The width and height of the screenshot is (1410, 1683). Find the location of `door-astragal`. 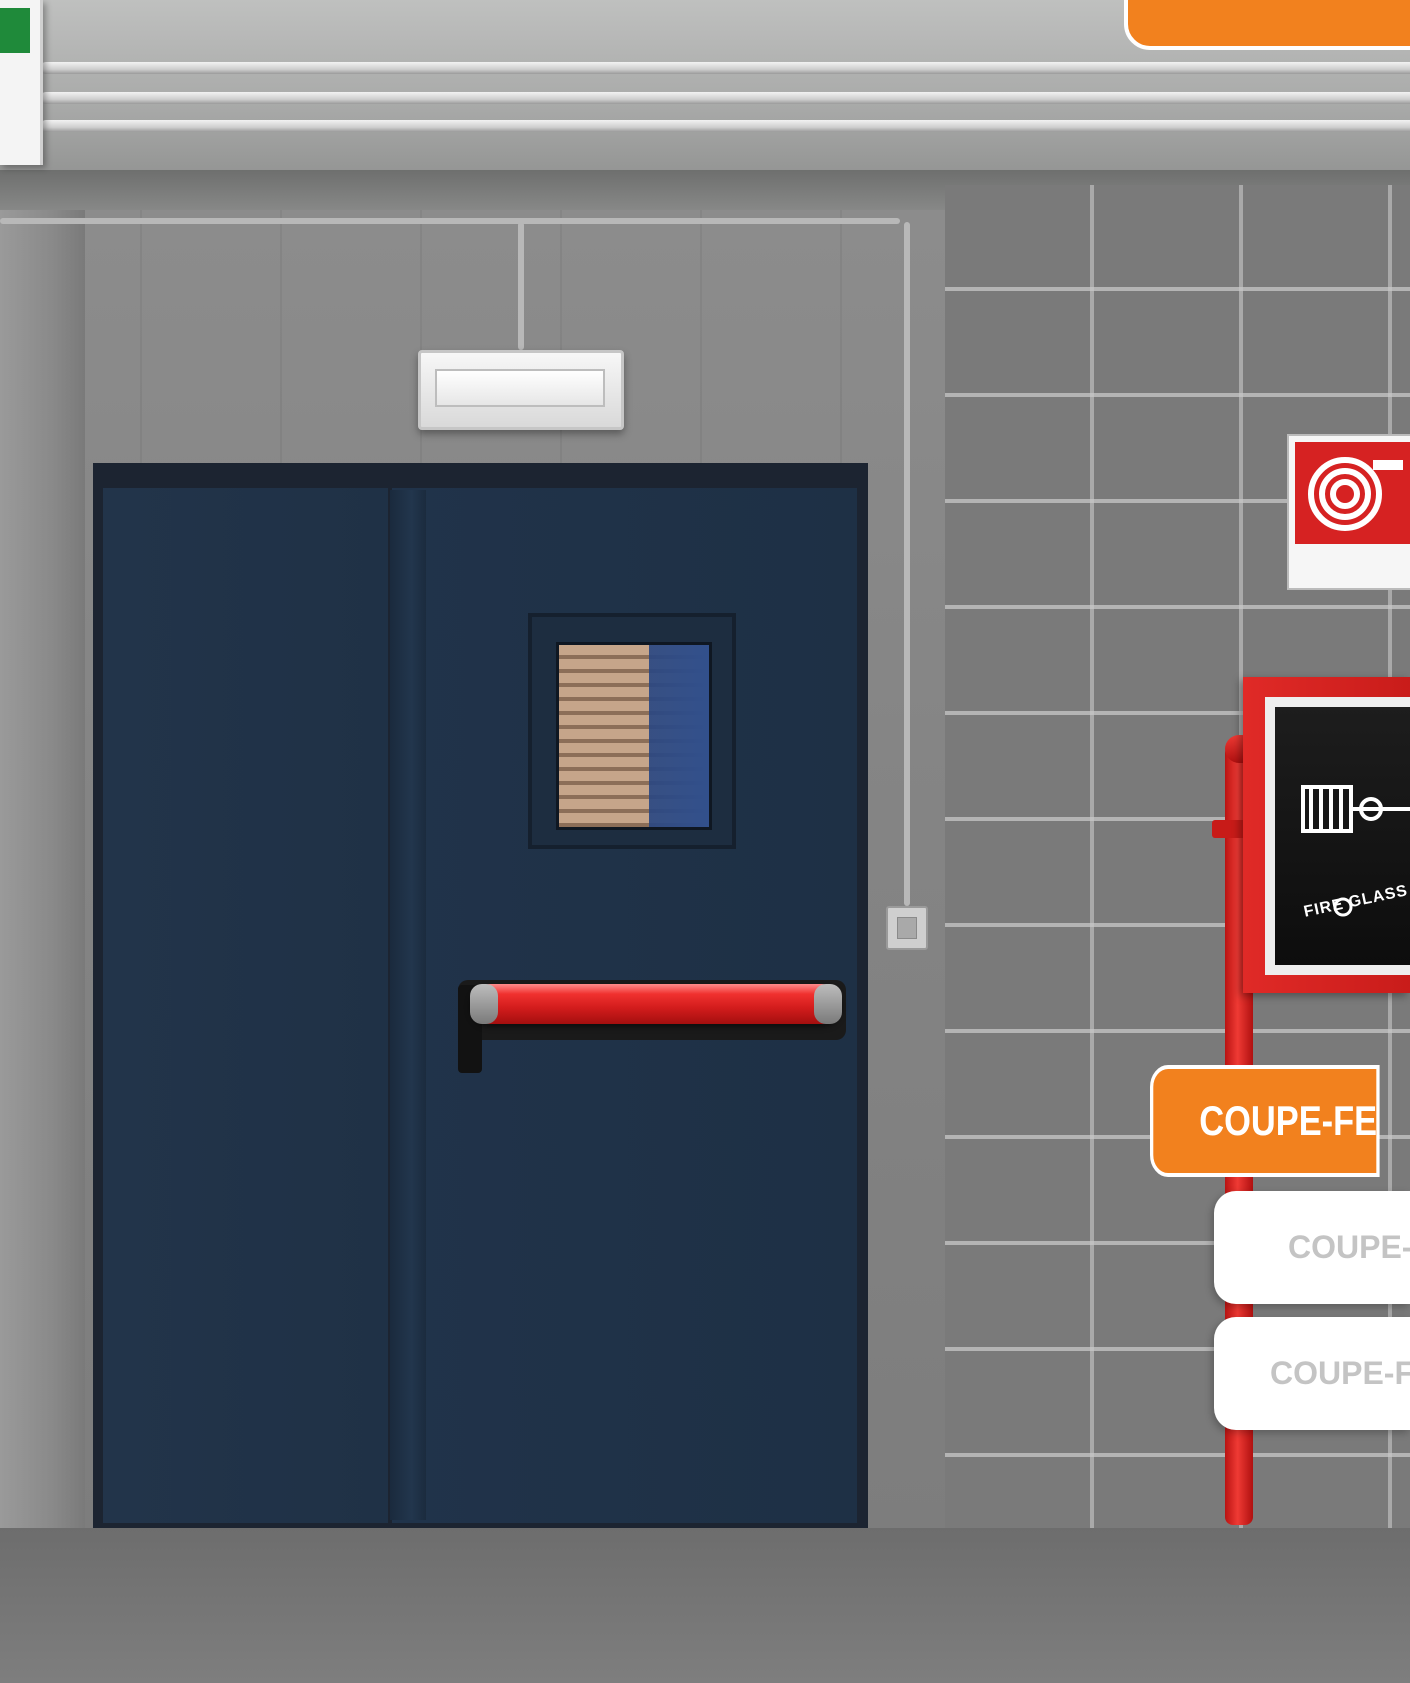

door-astragal is located at coordinates (408, 1005).